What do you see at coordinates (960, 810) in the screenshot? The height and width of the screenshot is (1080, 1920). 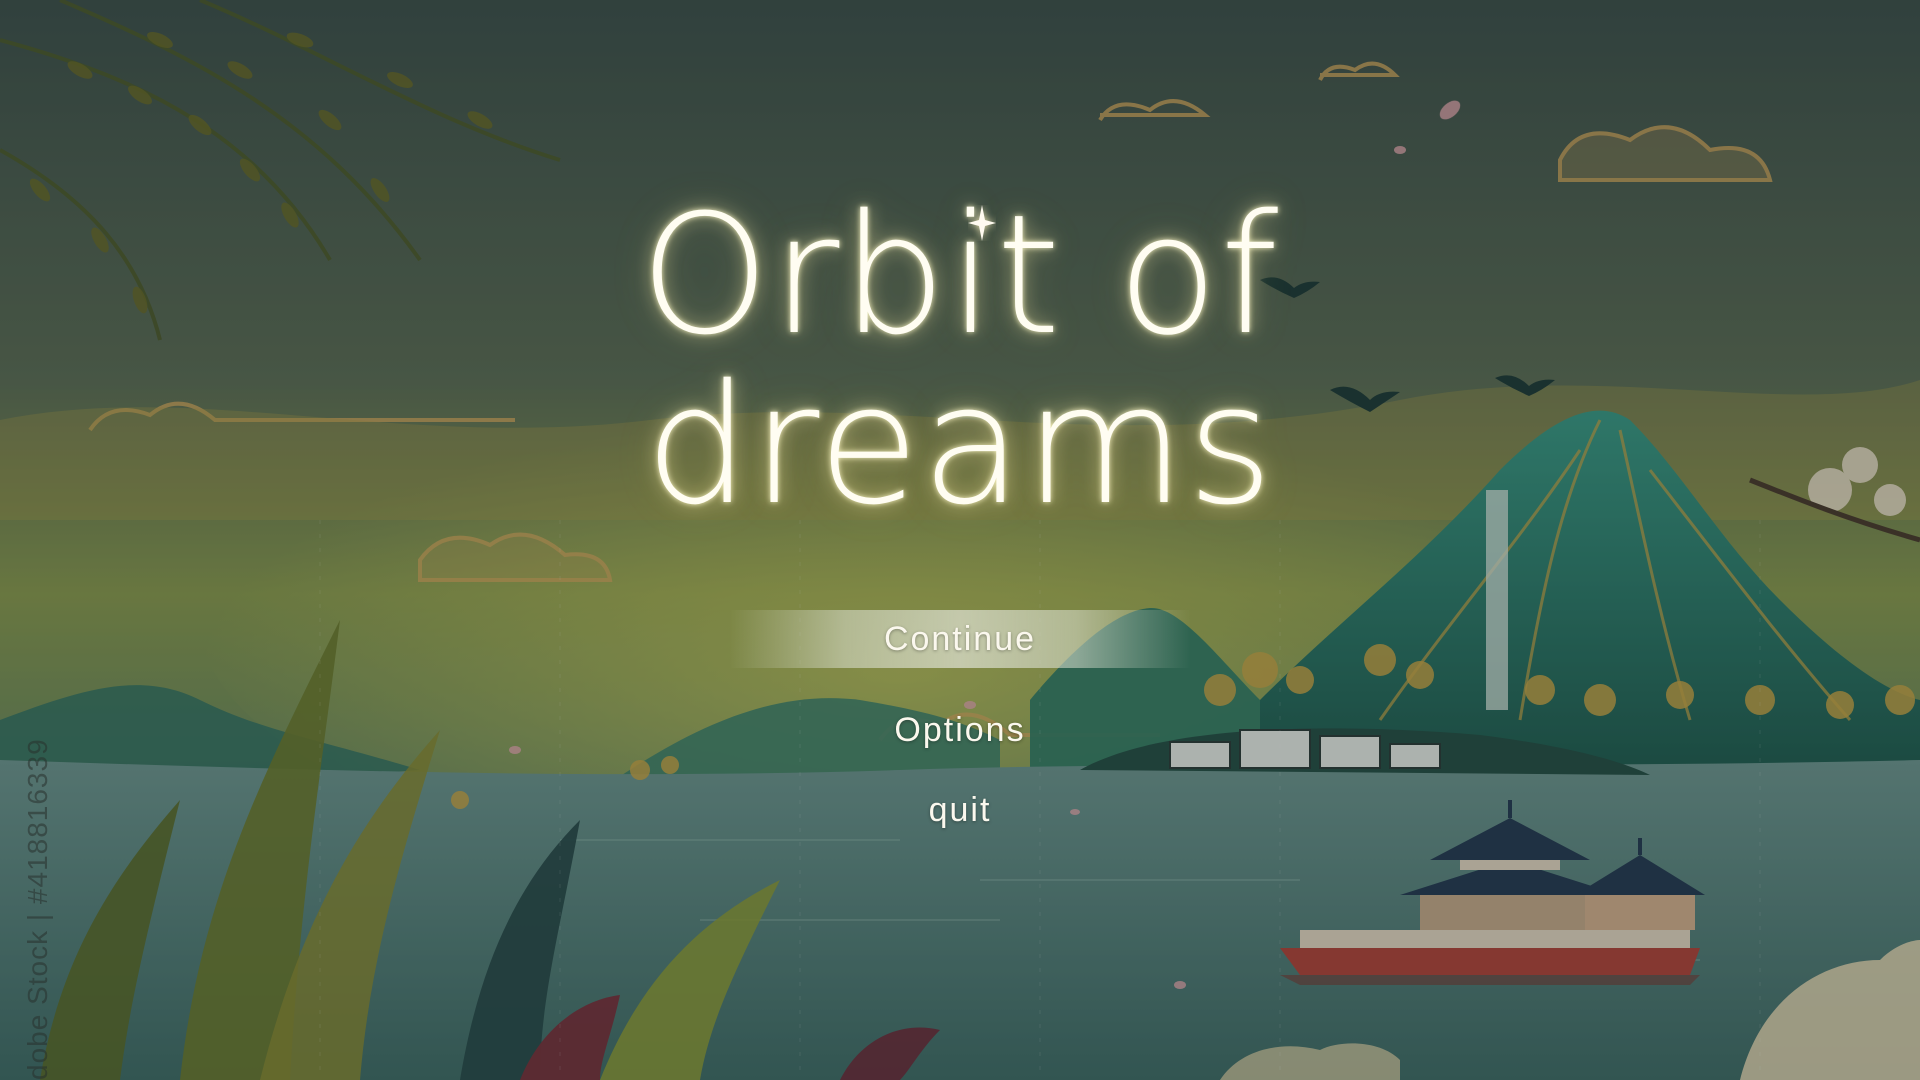 I see `quit-button: quit` at bounding box center [960, 810].